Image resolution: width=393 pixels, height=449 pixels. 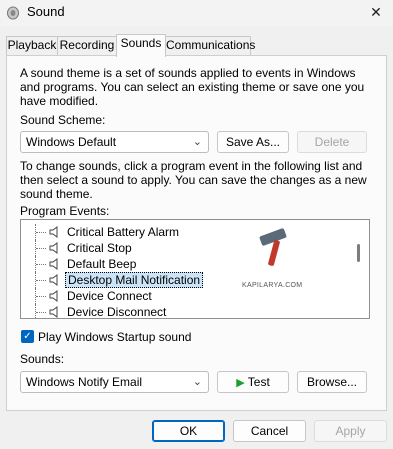 What do you see at coordinates (87, 45) in the screenshot?
I see `tab-recording: Recording` at bounding box center [87, 45].